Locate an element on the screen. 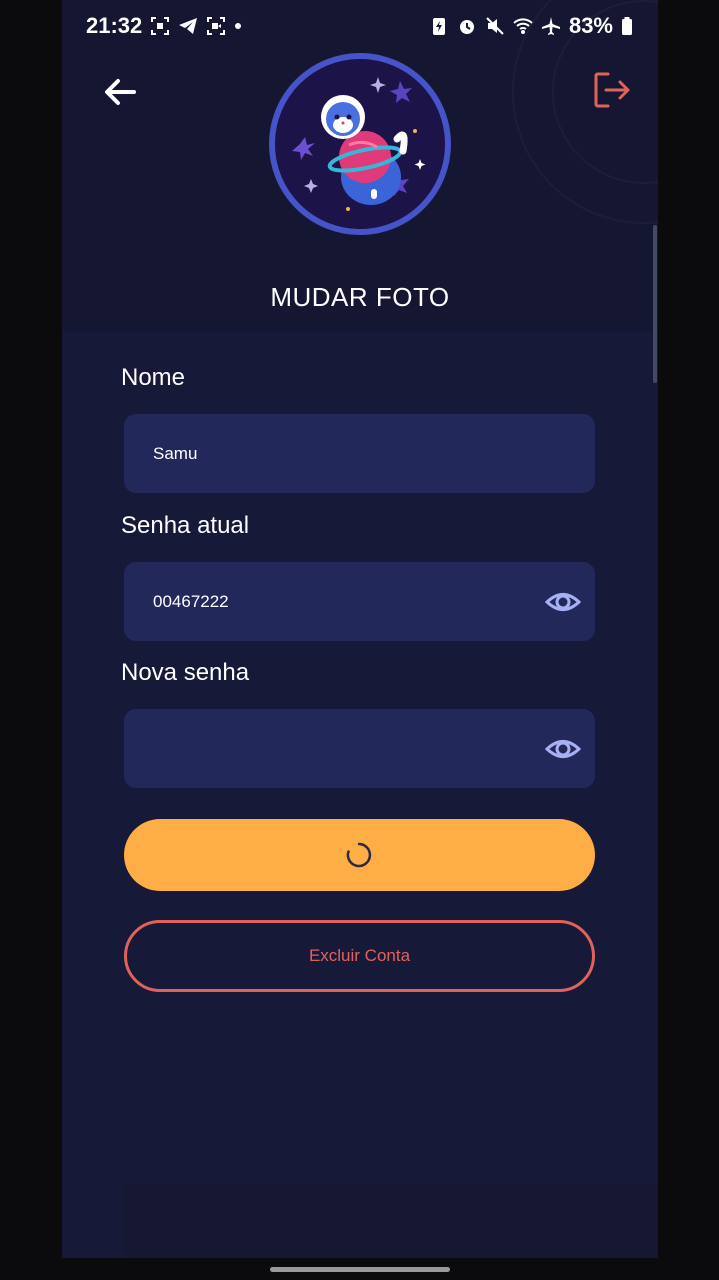 The width and height of the screenshot is (719, 1280). scrollbar-thumb is located at coordinates (655, 304).